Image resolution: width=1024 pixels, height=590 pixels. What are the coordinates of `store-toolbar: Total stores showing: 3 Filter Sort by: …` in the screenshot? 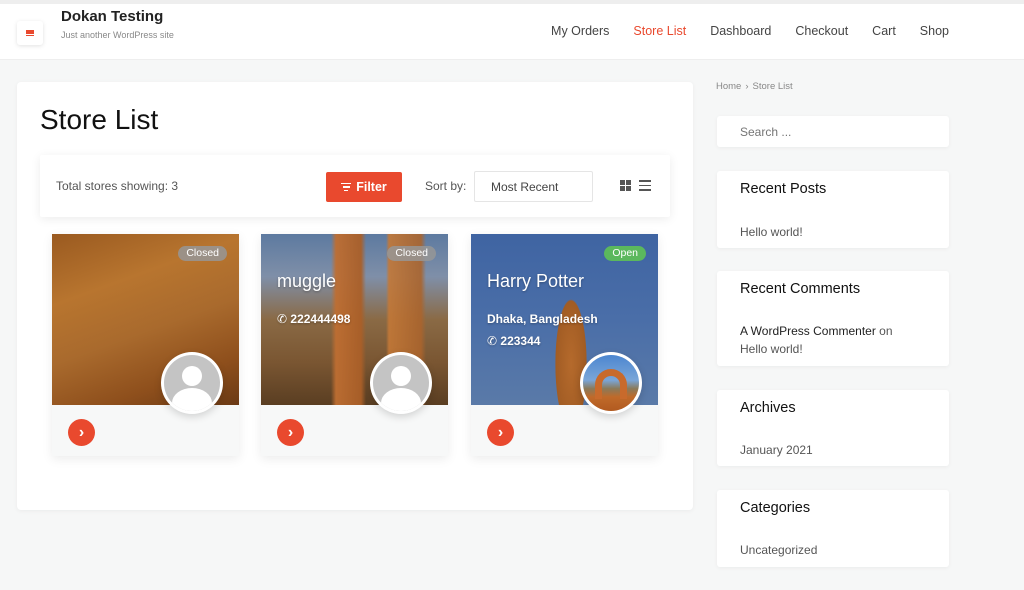 It's located at (355, 186).